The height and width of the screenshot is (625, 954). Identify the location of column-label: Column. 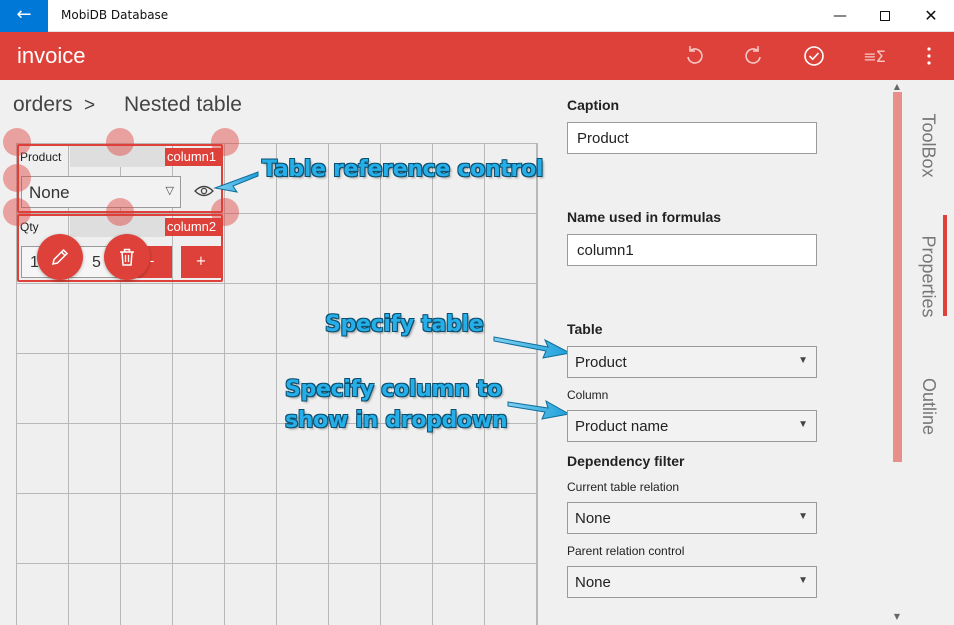
(588, 395).